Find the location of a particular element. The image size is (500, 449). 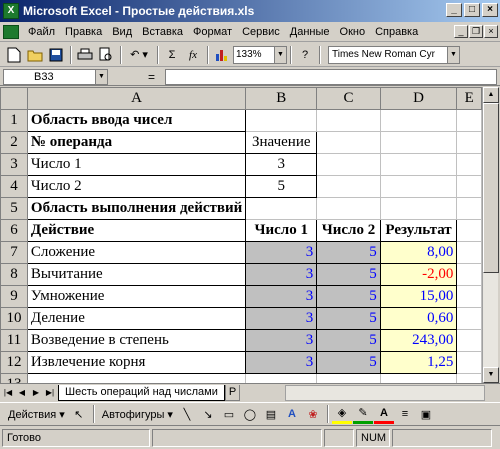

fill-color-icon: ◈ is located at coordinates (341, 414).